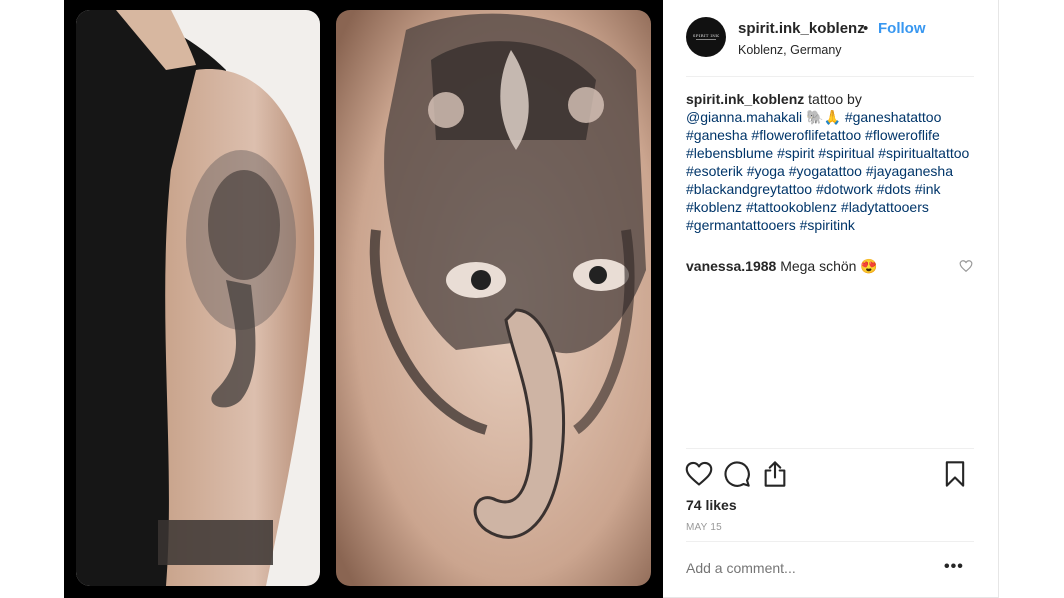 This screenshot has height=598, width=1064. I want to click on caption-emoji: 🐘🙏, so click(823, 117).